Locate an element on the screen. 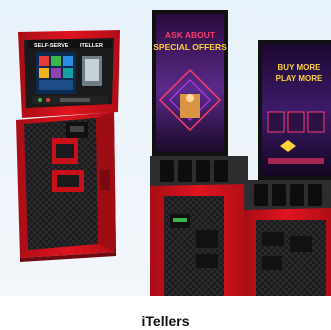  right-kiosk-headline-2: PLAY MORE is located at coordinates (299, 78).